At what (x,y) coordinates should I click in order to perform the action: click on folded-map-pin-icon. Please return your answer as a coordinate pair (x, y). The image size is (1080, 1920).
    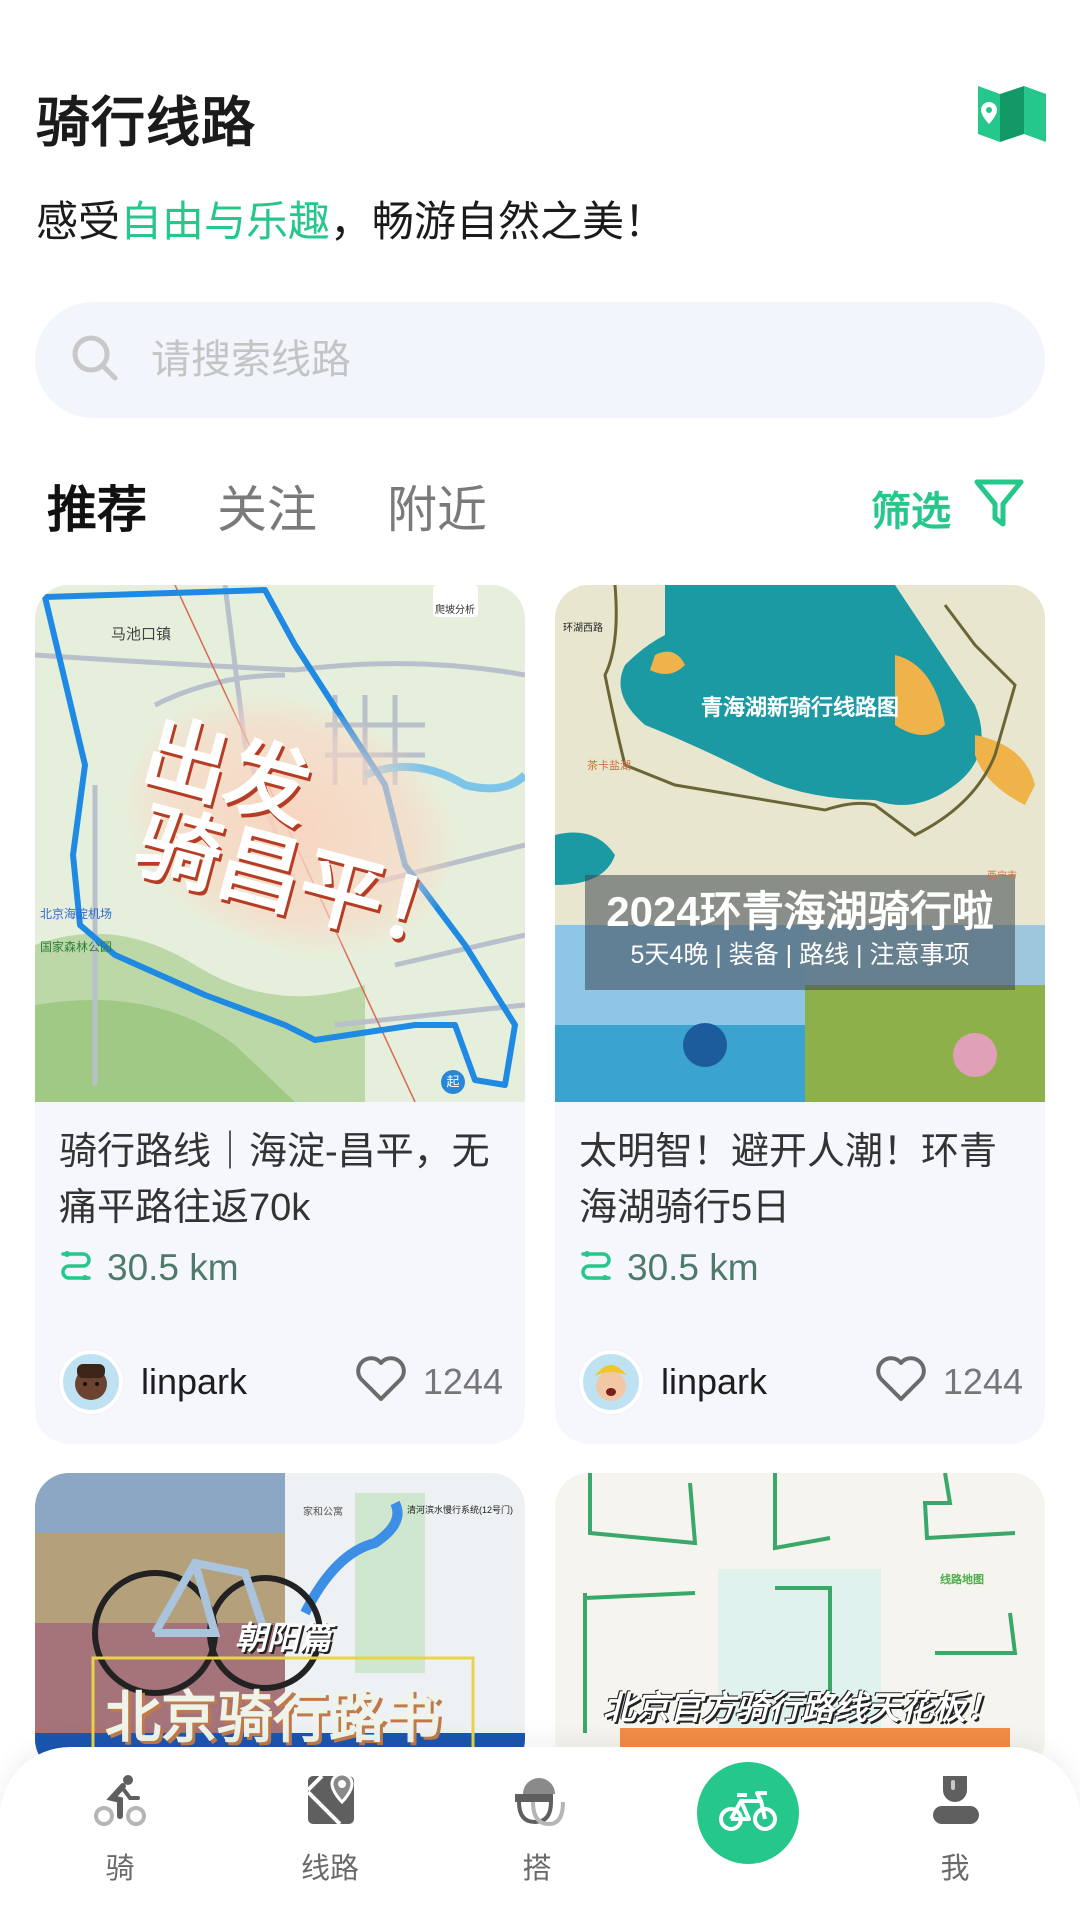
    Looking at the image, I should click on (1012, 113).